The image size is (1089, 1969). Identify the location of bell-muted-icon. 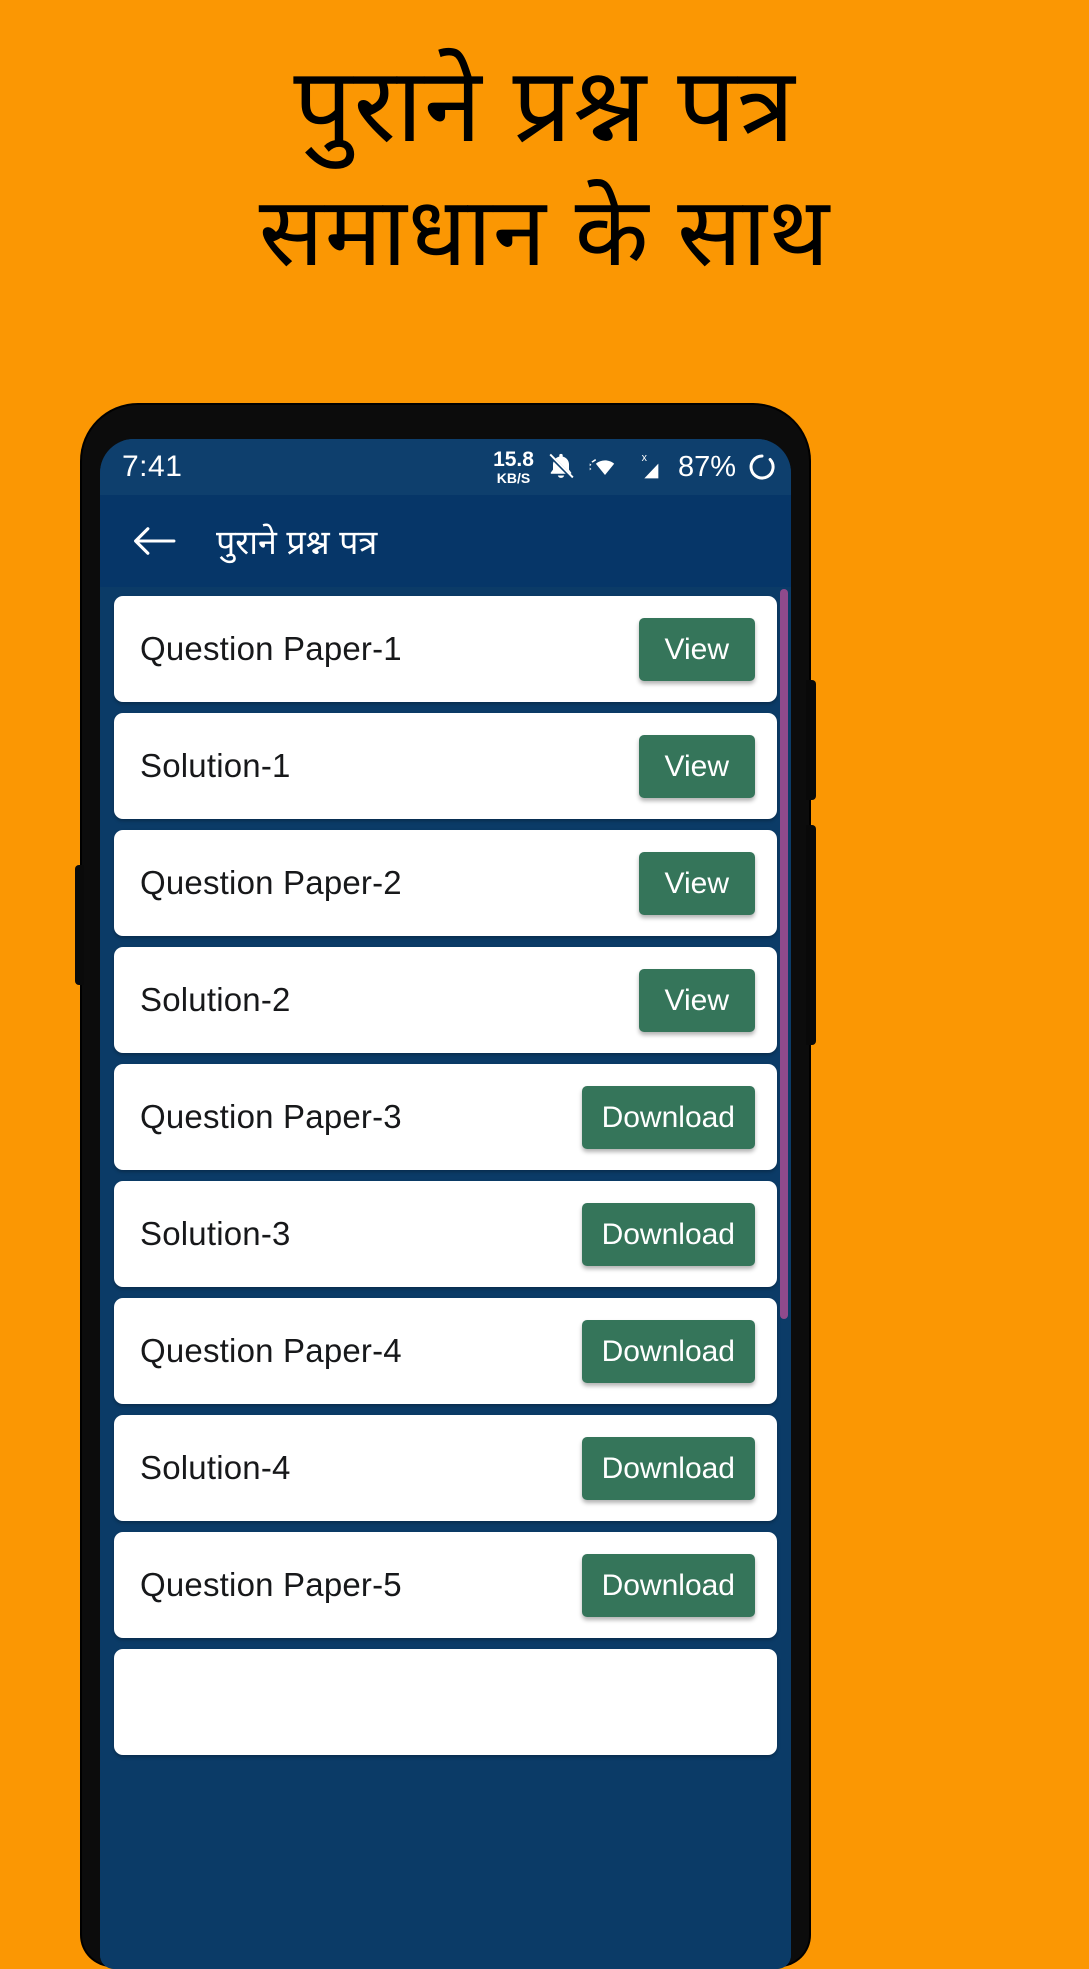
(561, 467).